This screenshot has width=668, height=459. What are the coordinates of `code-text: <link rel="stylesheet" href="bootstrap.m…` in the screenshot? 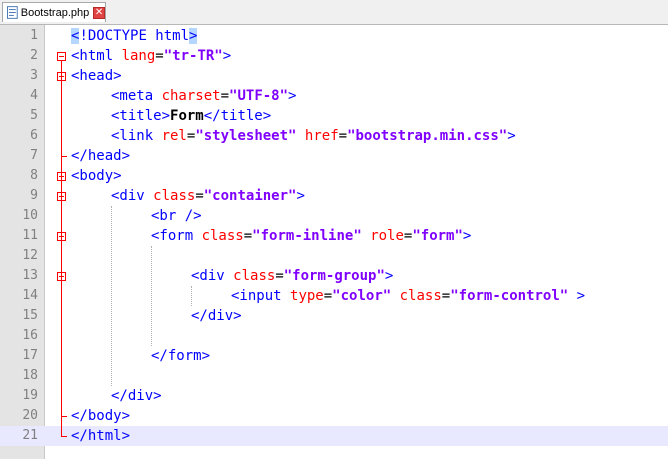 It's located at (313, 136).